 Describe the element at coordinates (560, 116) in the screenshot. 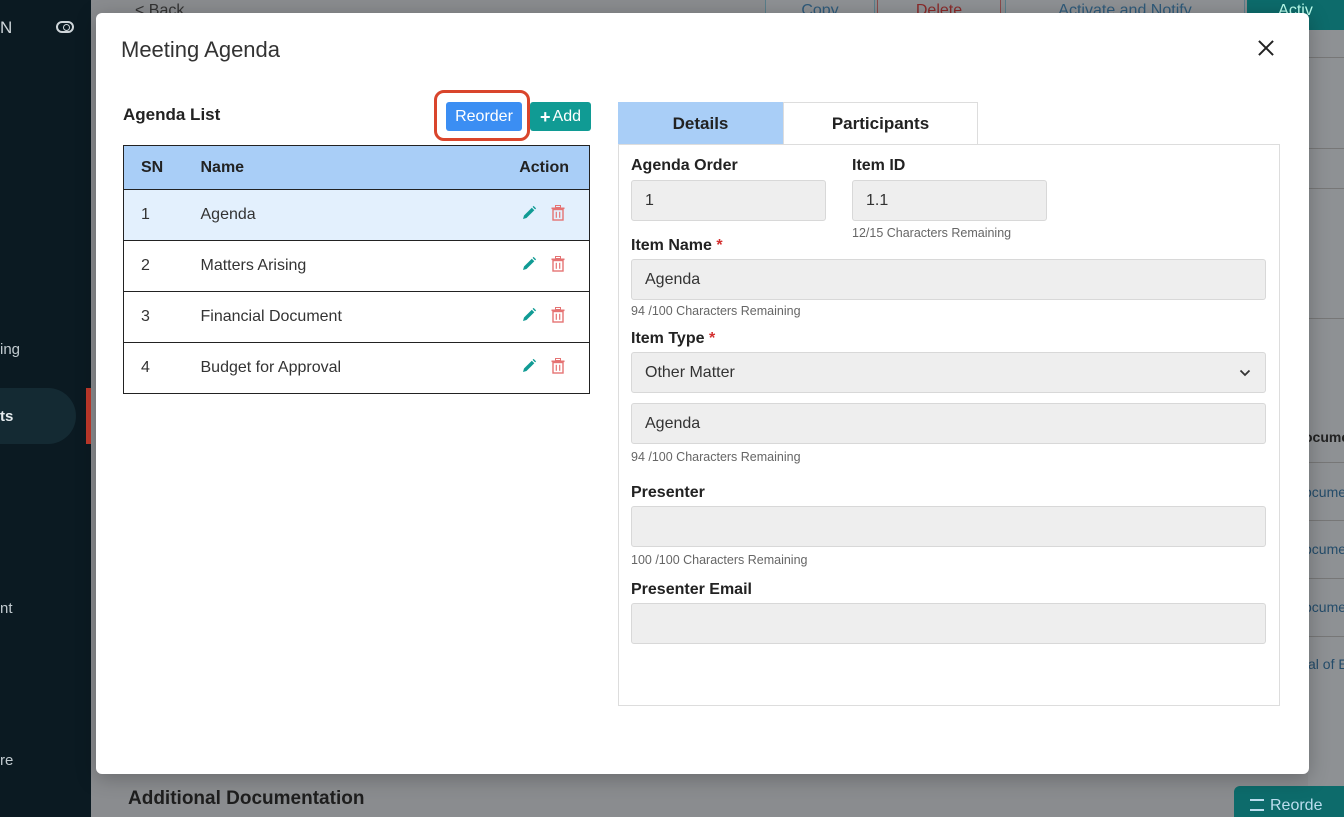

I see `add-agenda-button: + Add` at that location.